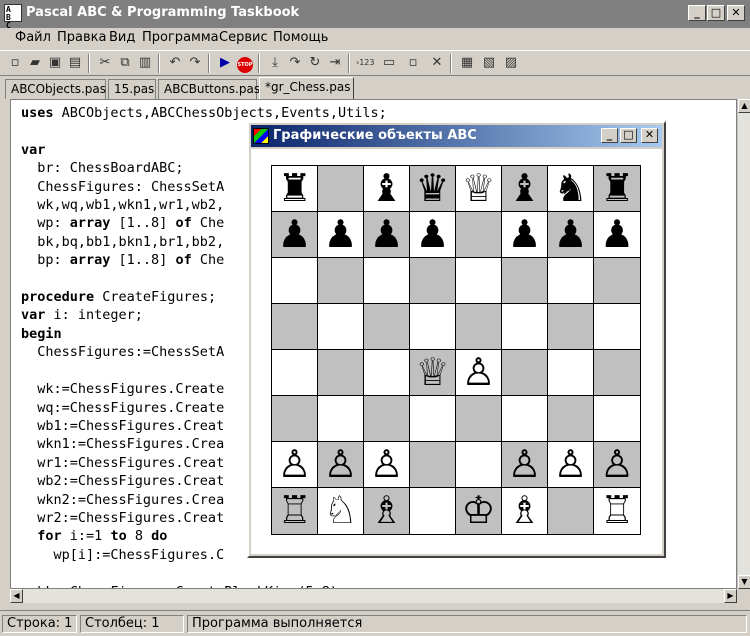 The image size is (750, 636). I want to click on horizontal-scrollbar: ◀ ▶, so click(373, 596).